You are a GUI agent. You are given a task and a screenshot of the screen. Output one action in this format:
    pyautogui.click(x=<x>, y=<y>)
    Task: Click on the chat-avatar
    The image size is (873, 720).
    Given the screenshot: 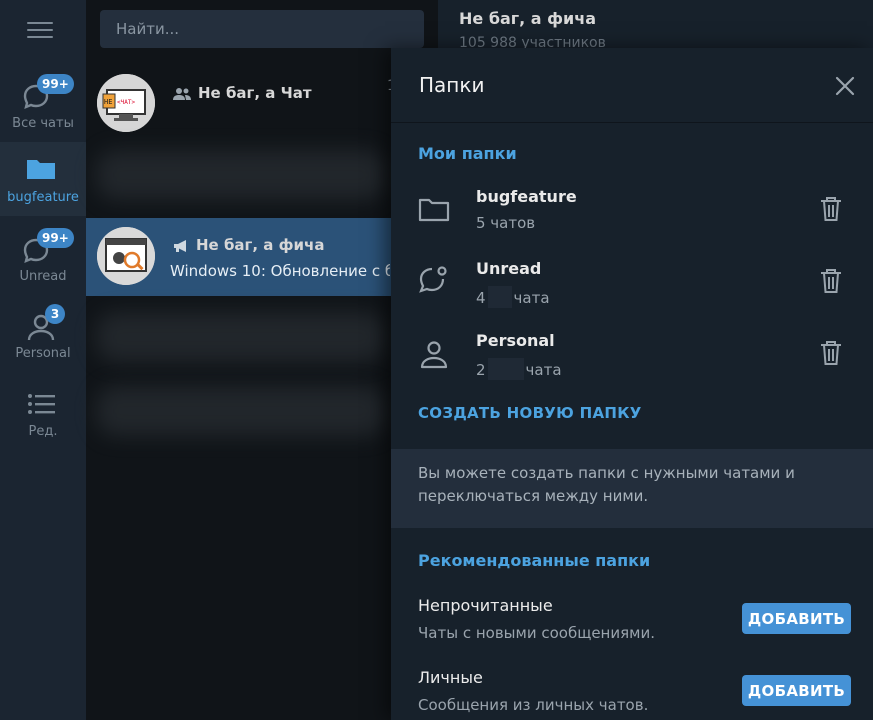 What is the action you would take?
    pyautogui.click(x=126, y=256)
    